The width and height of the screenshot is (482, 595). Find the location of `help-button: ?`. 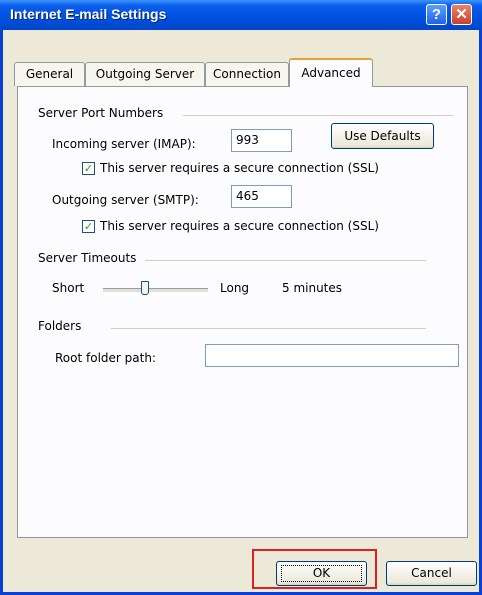

help-button: ? is located at coordinates (436, 14).